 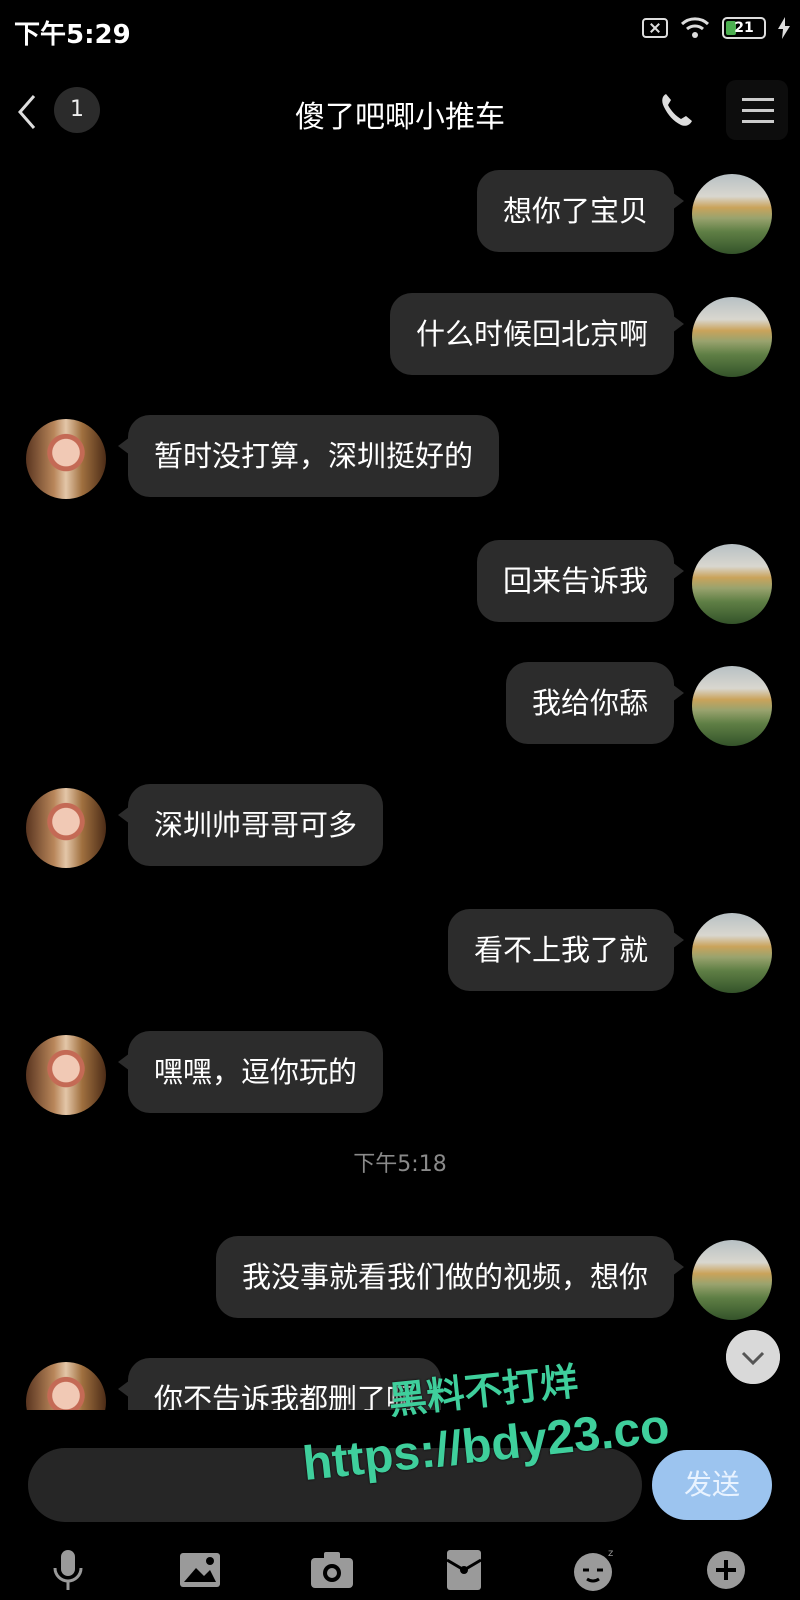 What do you see at coordinates (595, 703) in the screenshot?
I see `message-bubble: 我给你舔` at bounding box center [595, 703].